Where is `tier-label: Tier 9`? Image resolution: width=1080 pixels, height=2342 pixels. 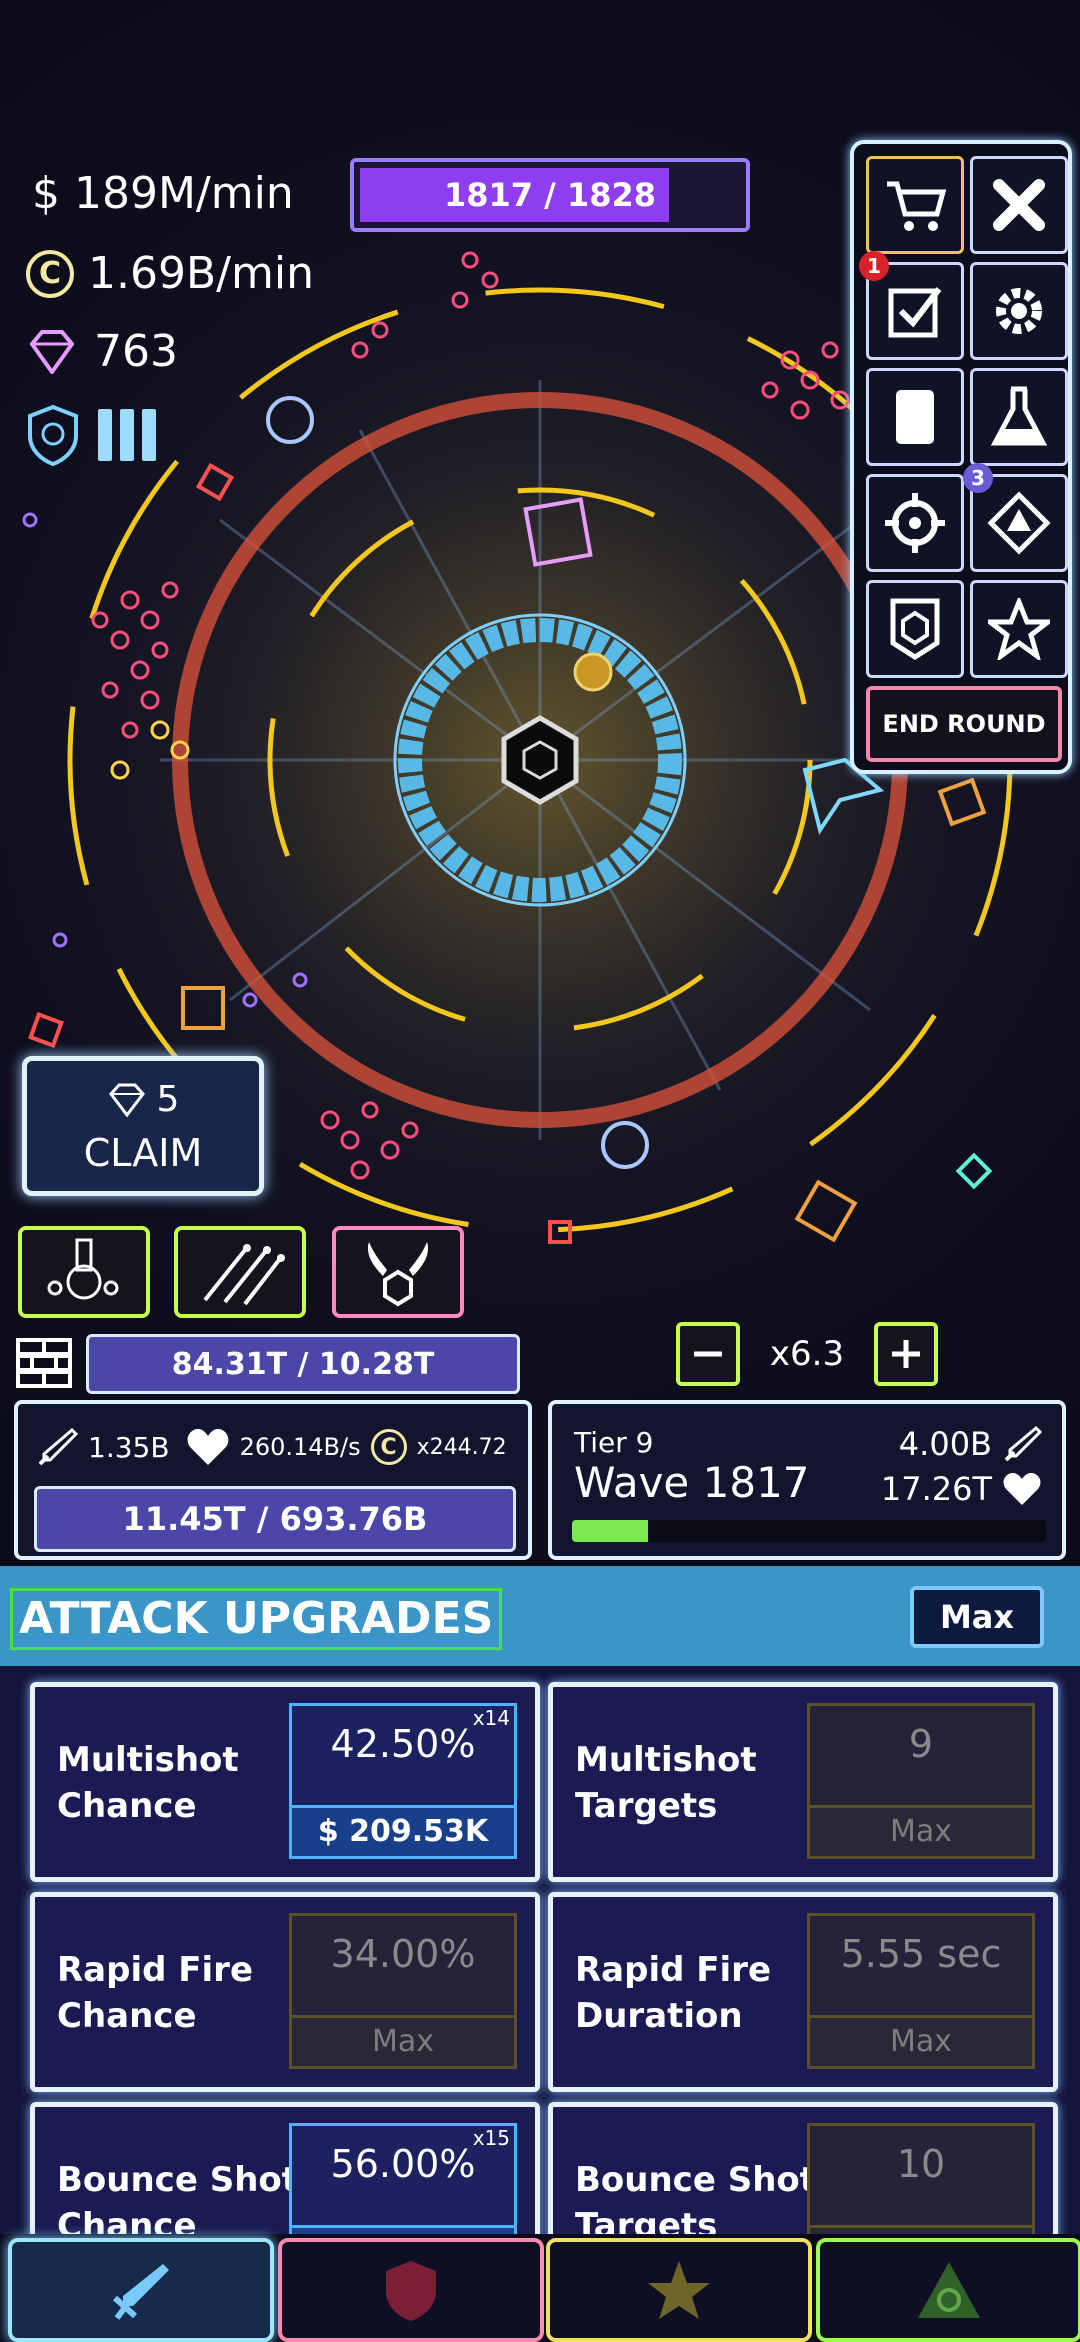 tier-label: Tier 9 is located at coordinates (614, 1442).